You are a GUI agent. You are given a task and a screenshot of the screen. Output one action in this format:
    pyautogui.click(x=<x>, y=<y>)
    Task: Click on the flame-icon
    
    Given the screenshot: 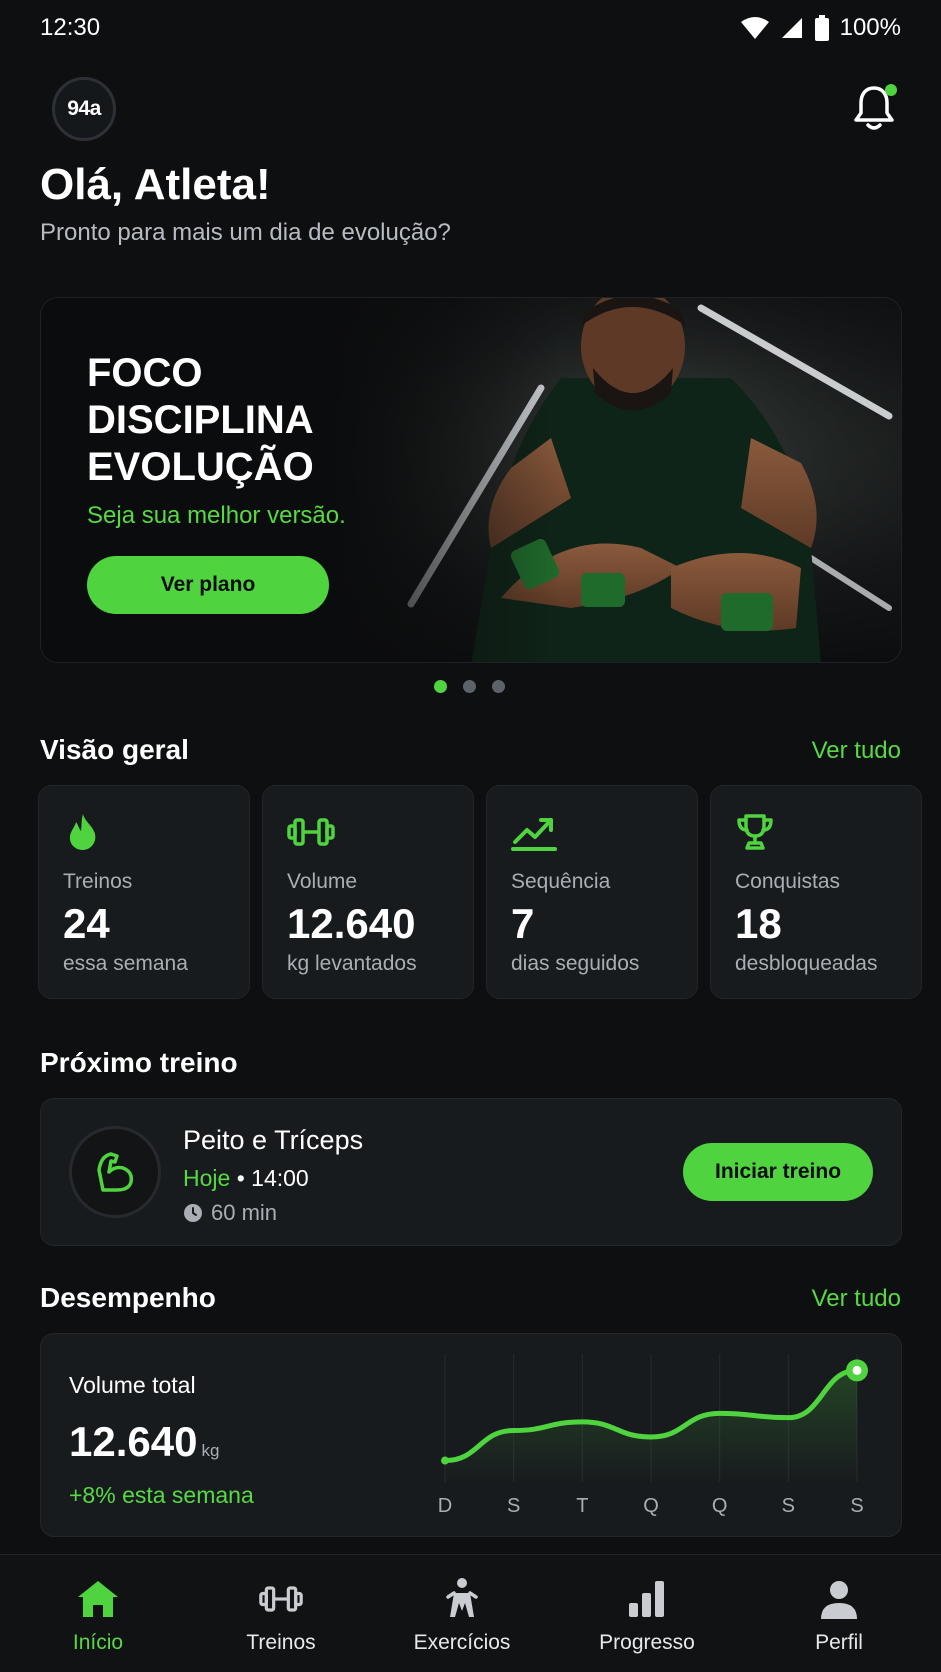 What is the action you would take?
    pyautogui.click(x=82, y=832)
    